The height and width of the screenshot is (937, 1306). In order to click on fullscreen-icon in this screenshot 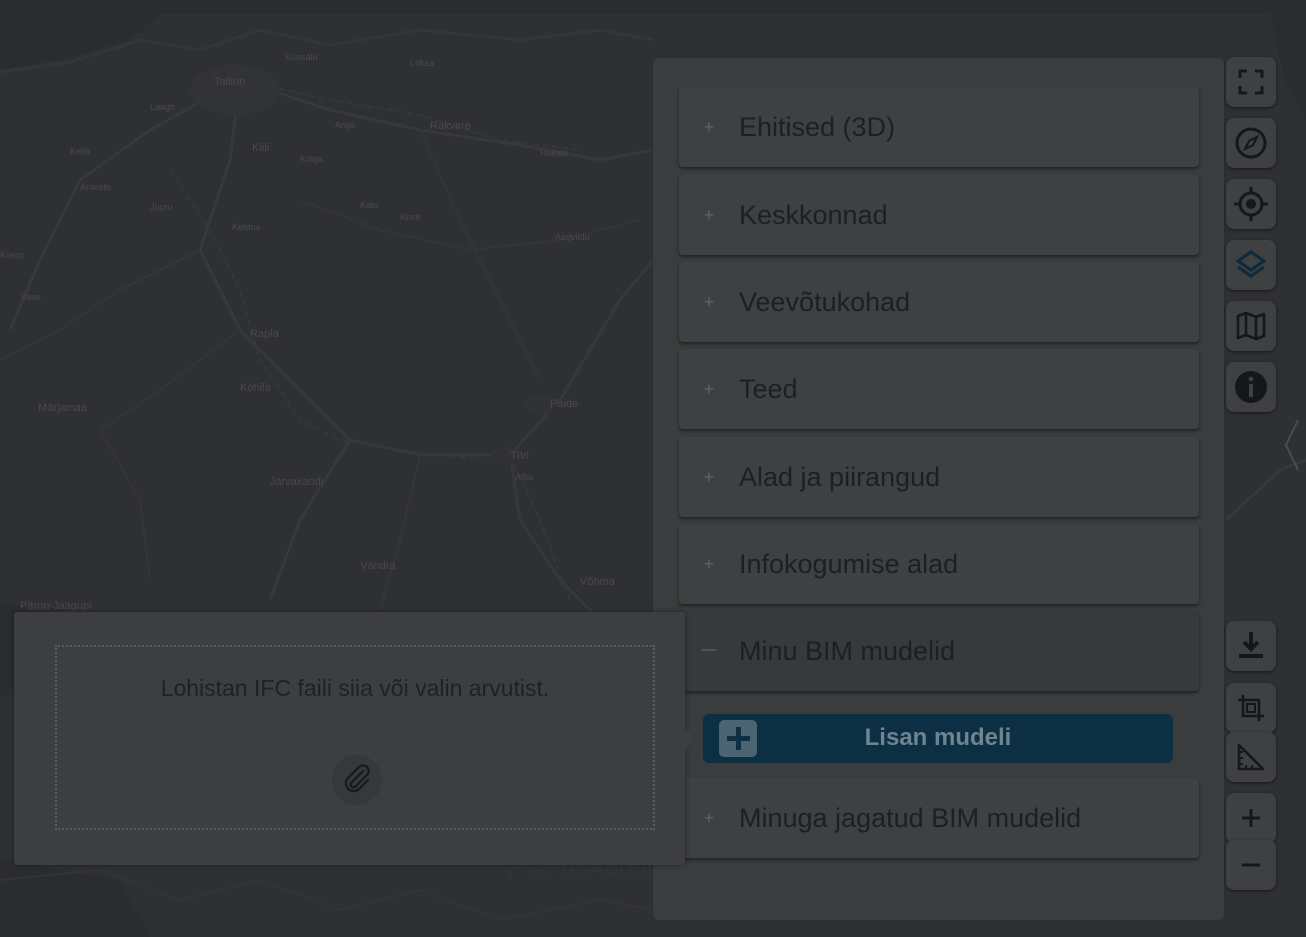, I will do `click(1251, 82)`.